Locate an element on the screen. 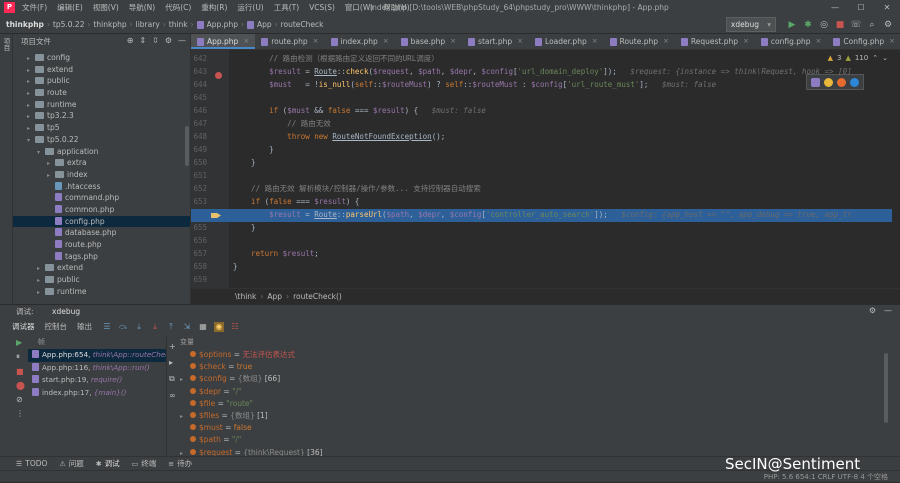 The height and width of the screenshot is (483, 900). menu-item: 视图(V) is located at coordinates (106, 8).